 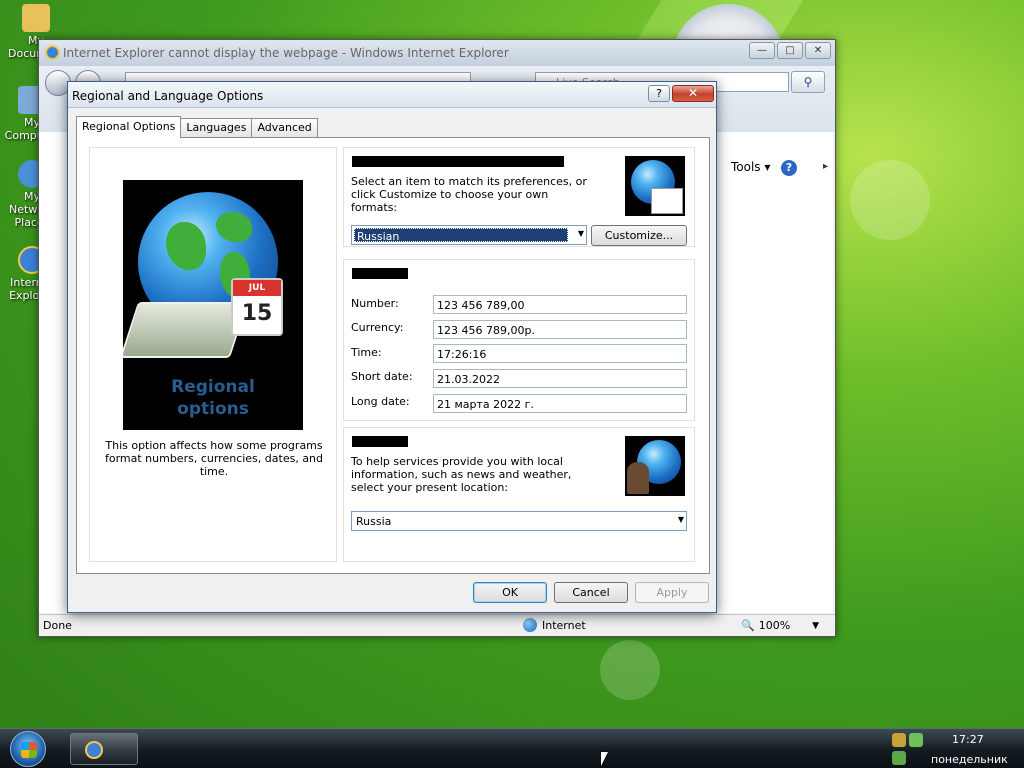 What do you see at coordinates (808, 82) in the screenshot?
I see `search-icon: ⚲` at bounding box center [808, 82].